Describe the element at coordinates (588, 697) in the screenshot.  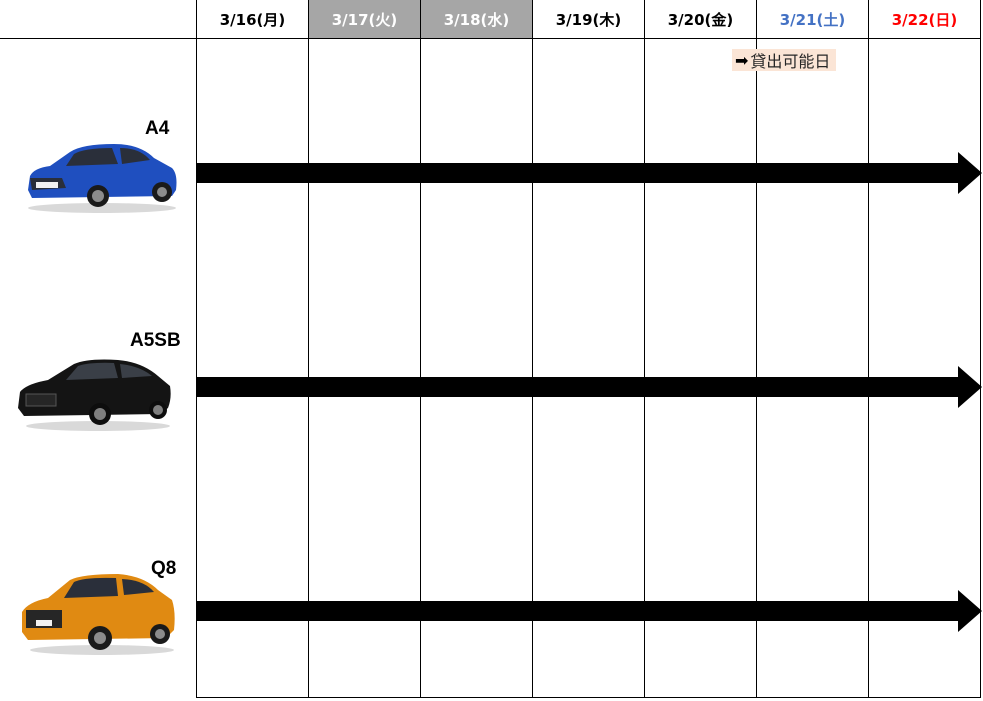
I see `bottom-border` at that location.